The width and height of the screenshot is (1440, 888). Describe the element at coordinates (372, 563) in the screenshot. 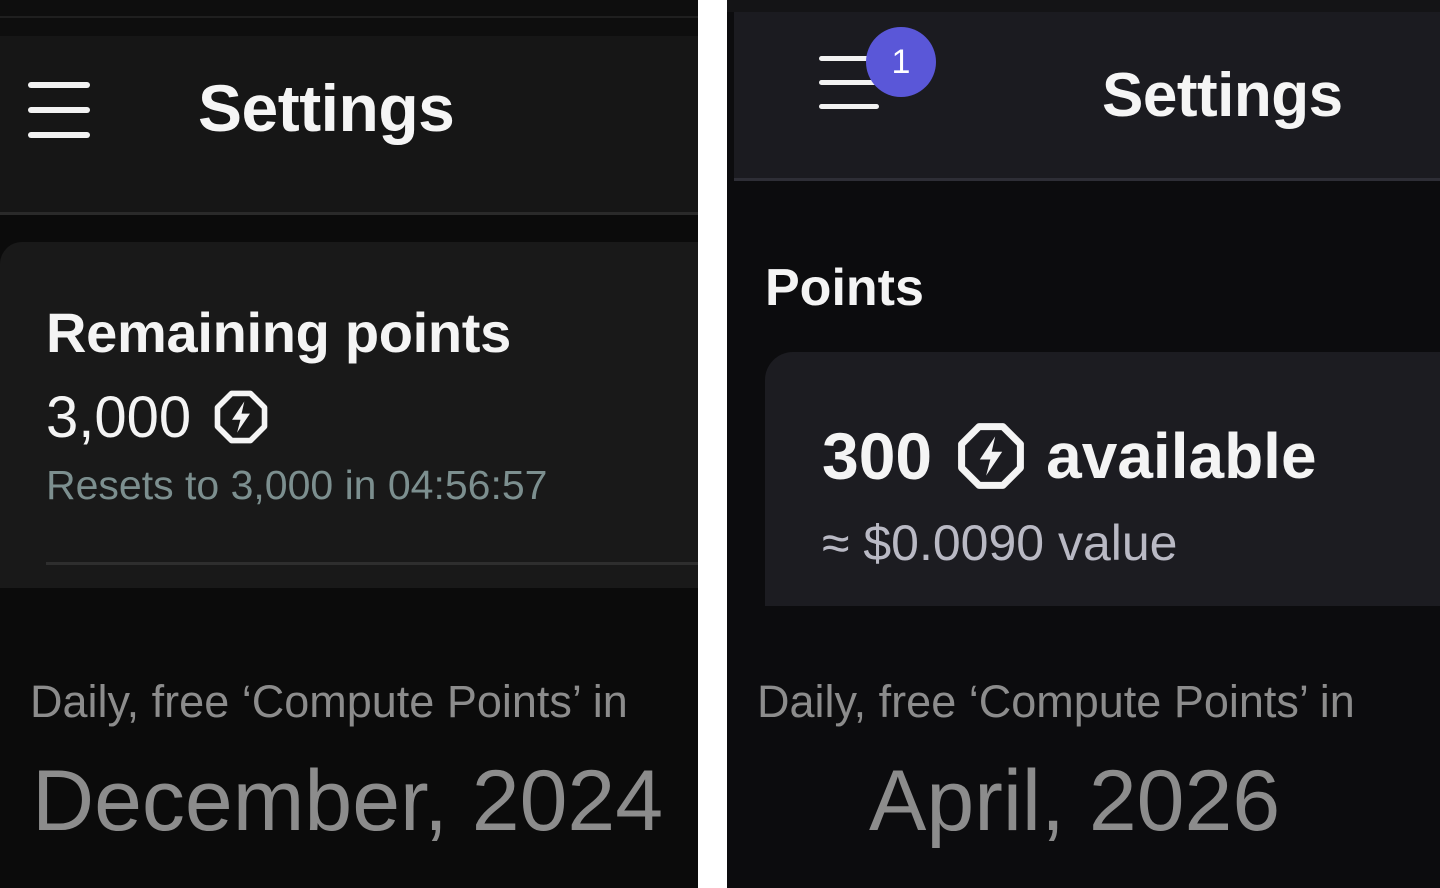

I see `card-divider` at that location.